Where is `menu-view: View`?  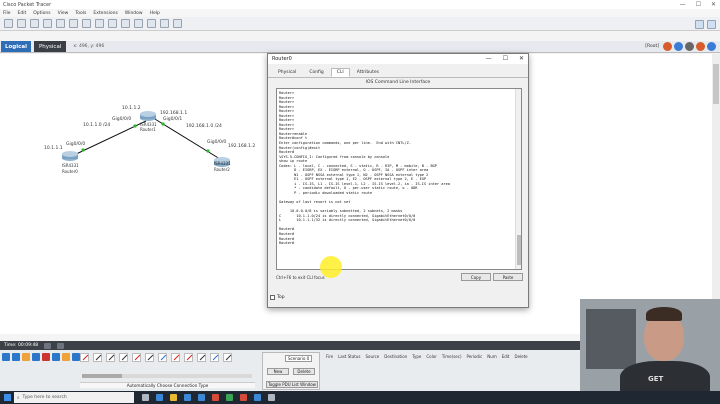
menu-view: View is located at coordinates (63, 13).